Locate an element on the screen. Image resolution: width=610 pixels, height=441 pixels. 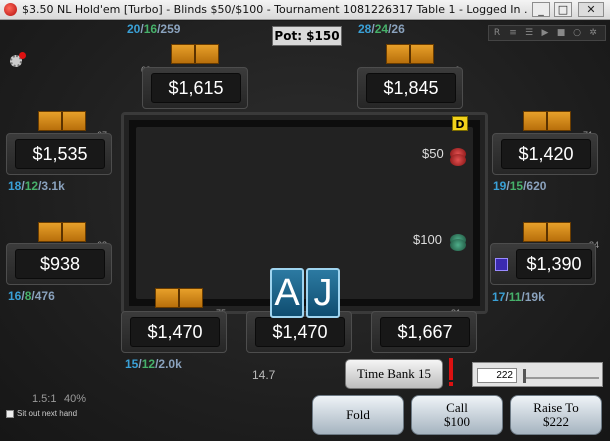
stack-amount: $1,535 is located at coordinates (60, 154).